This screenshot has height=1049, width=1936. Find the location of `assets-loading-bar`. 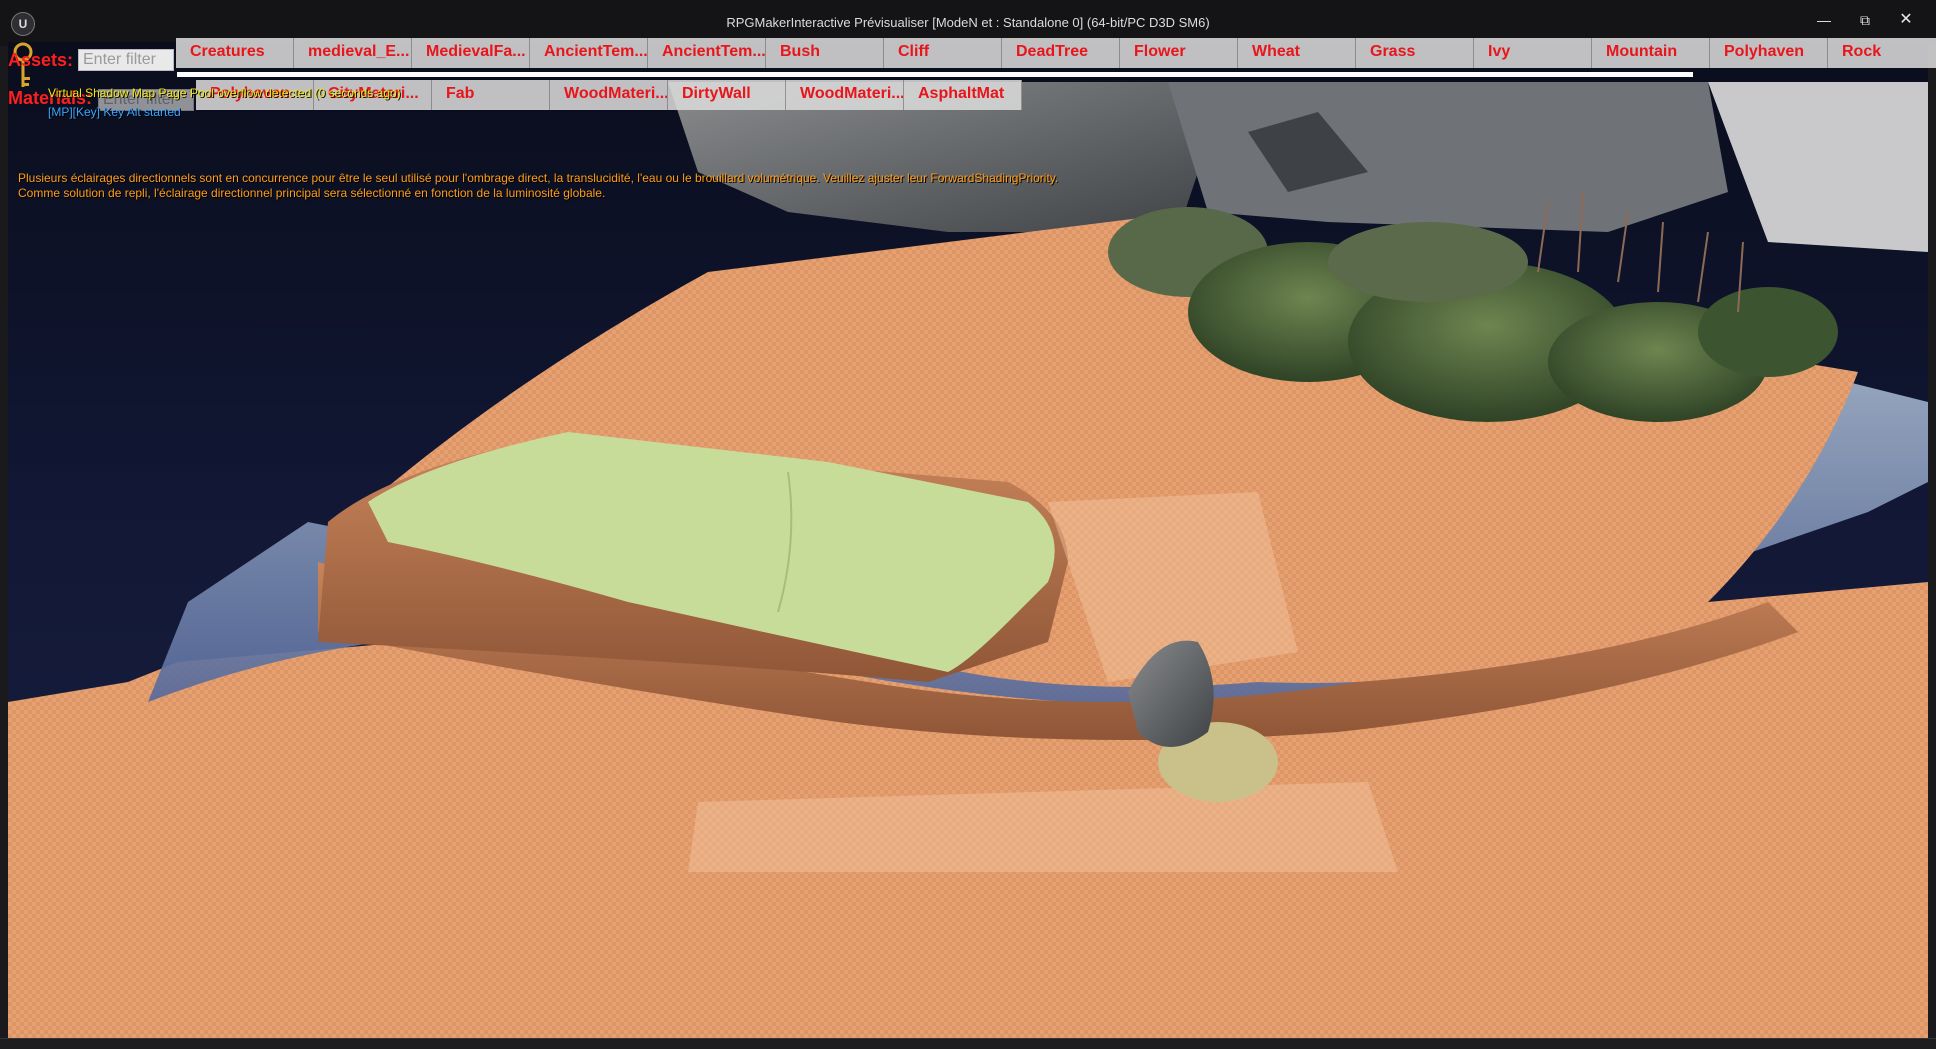

assets-loading-bar is located at coordinates (935, 74).